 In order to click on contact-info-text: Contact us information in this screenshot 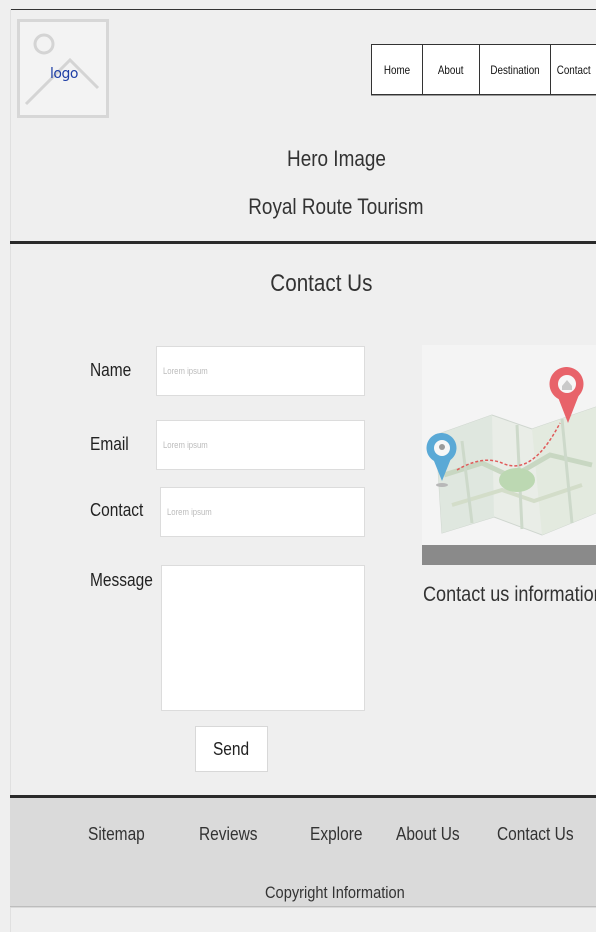, I will do `click(509, 594)`.